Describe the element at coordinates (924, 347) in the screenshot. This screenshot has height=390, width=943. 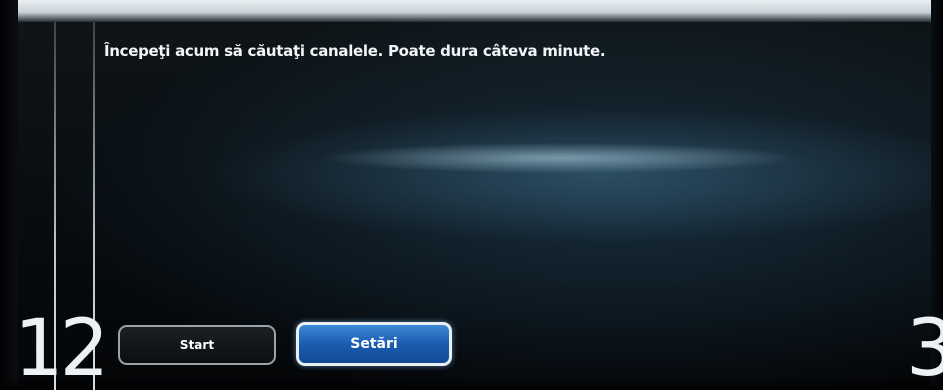
I see `next-step-number: 3` at that location.